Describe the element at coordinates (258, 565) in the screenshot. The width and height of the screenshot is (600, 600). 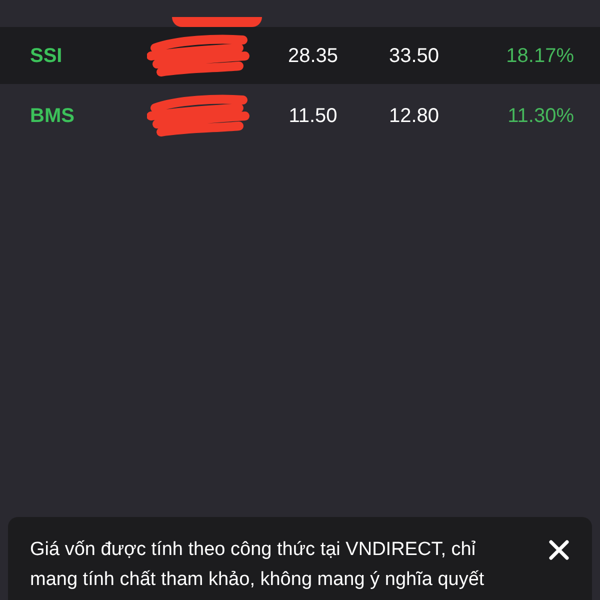
I see `notice-text: Giá vốn được tính theo công thức tại VNDIRECT, chỉ mang tính chất tham khảo, không mang ý nghĩa quyết` at that location.